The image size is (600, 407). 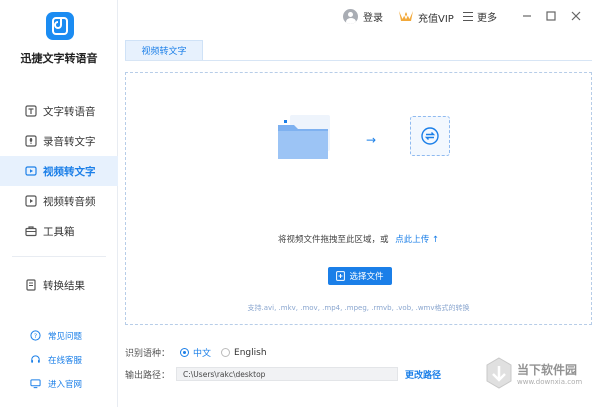 I want to click on vip-button: 充值VIP, so click(x=426, y=17).